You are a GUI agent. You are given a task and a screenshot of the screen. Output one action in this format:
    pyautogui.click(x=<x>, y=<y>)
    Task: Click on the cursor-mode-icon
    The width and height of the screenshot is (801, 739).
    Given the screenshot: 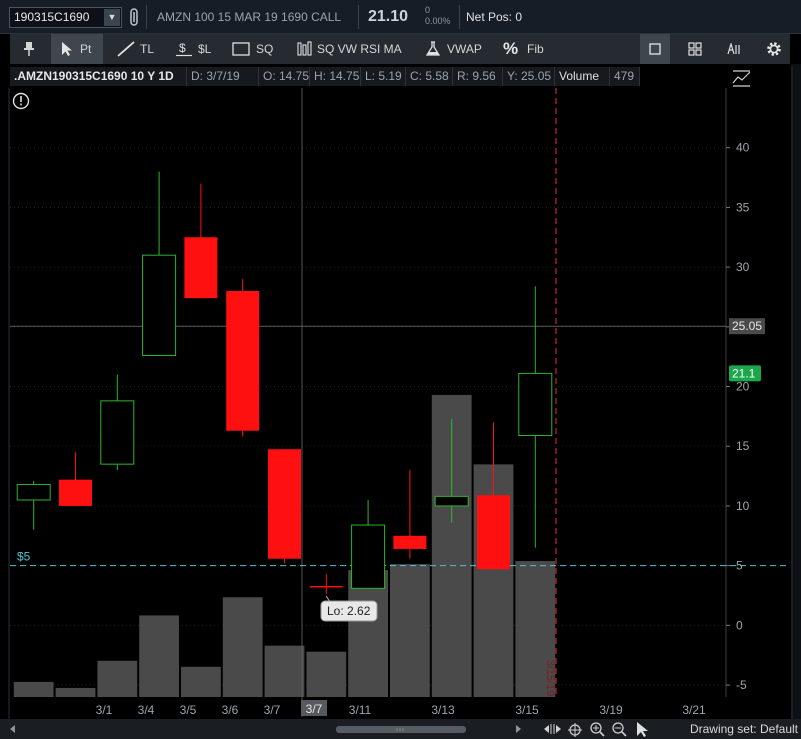 What is the action you would take?
    pyautogui.click(x=642, y=729)
    